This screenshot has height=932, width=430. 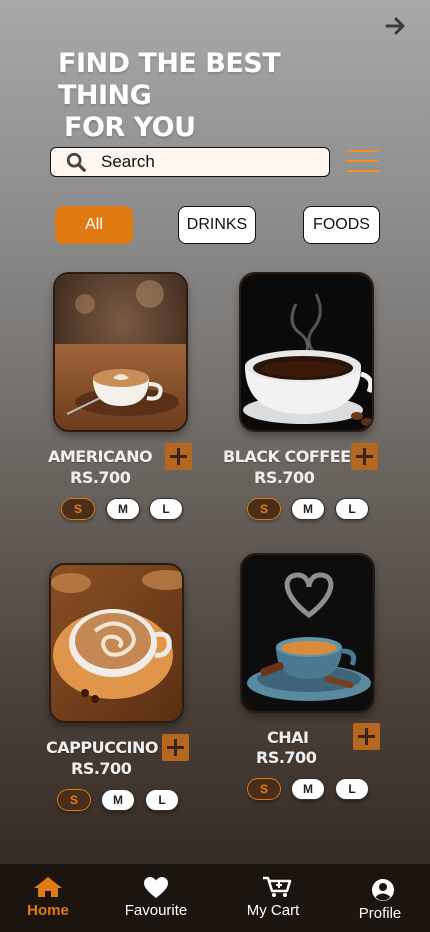 I want to click on hamburger-menu-icon, so click(x=362, y=162).